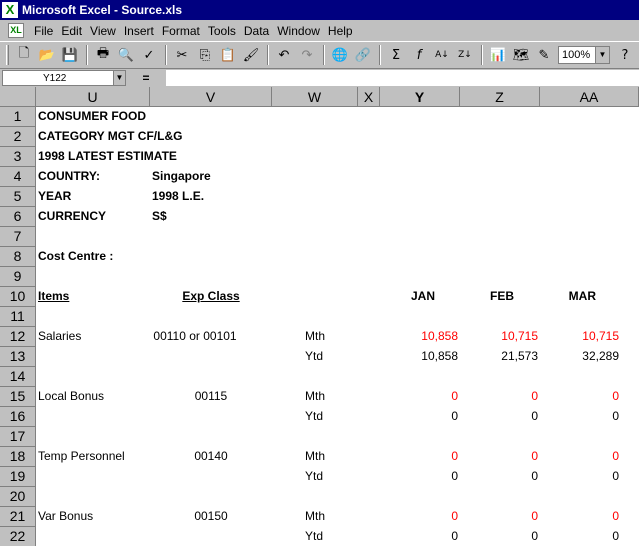 Image resolution: width=639 pixels, height=546 pixels. What do you see at coordinates (298, 31) in the screenshot?
I see `menu-window: Window` at bounding box center [298, 31].